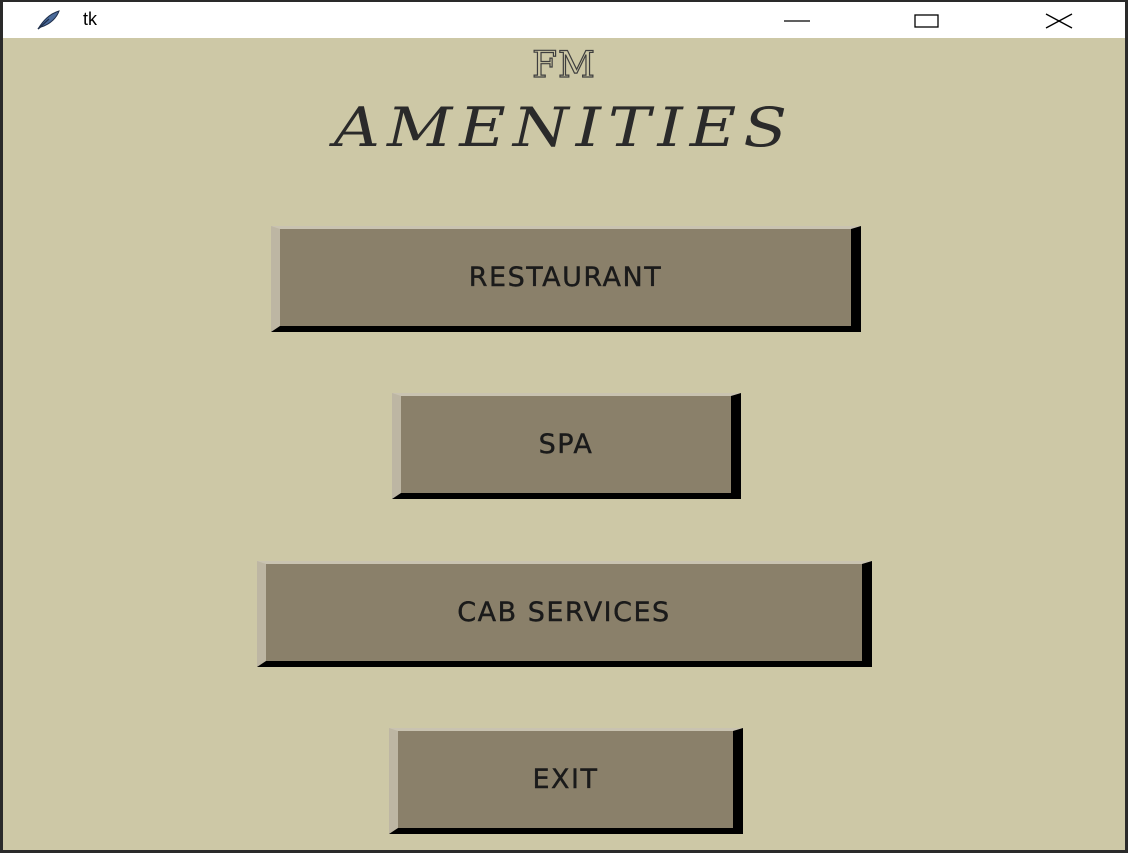  What do you see at coordinates (90, 19) in the screenshot?
I see `window-title: tk` at bounding box center [90, 19].